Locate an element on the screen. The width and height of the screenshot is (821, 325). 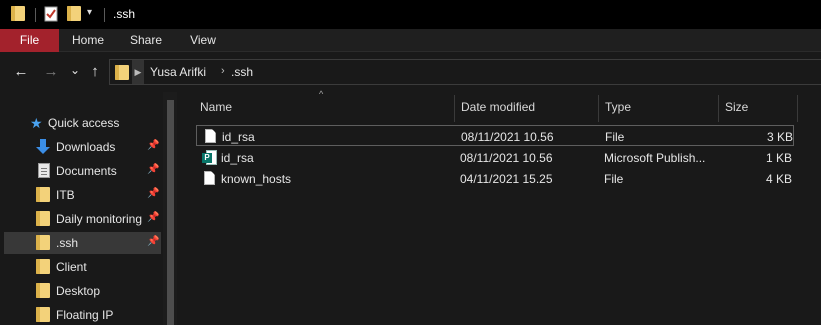
sidebar-item-documents: Documents 📌 is located at coordinates (82, 171).